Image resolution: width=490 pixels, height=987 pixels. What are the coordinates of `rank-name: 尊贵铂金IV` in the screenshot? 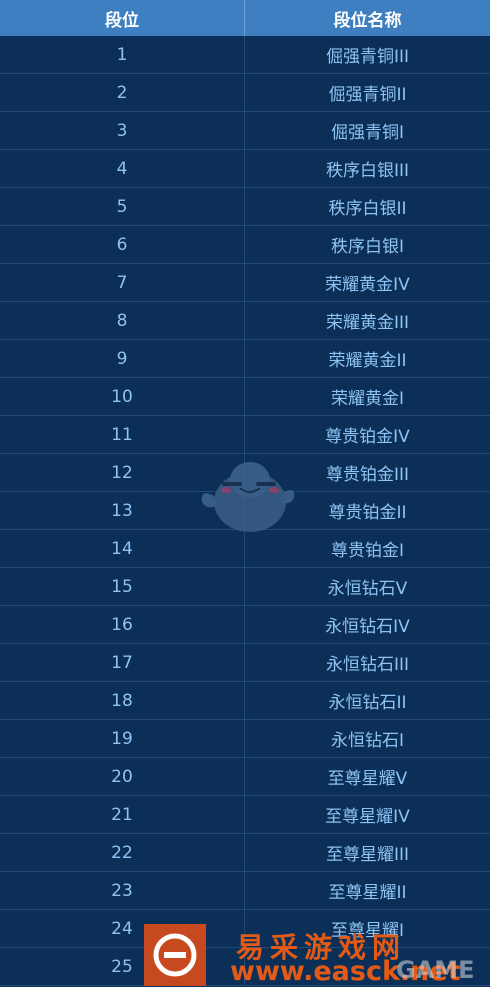 It's located at (367, 437).